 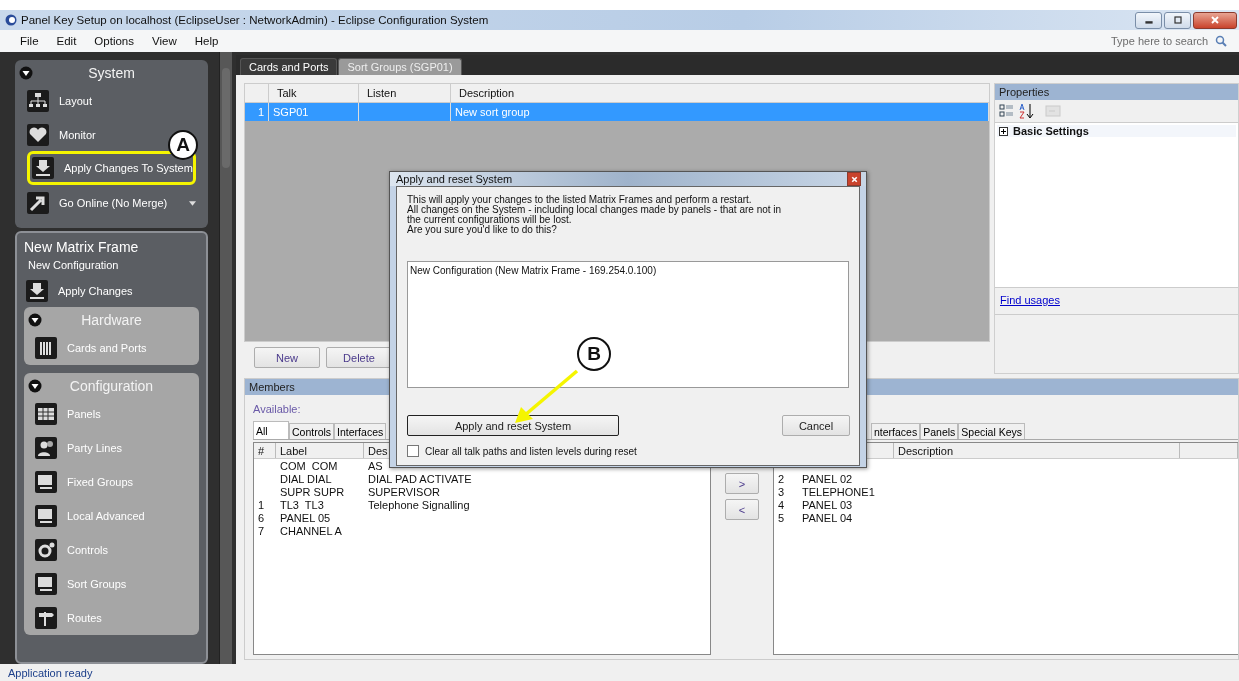 I want to click on document-tab: Cards and Ports, so click(x=289, y=66).